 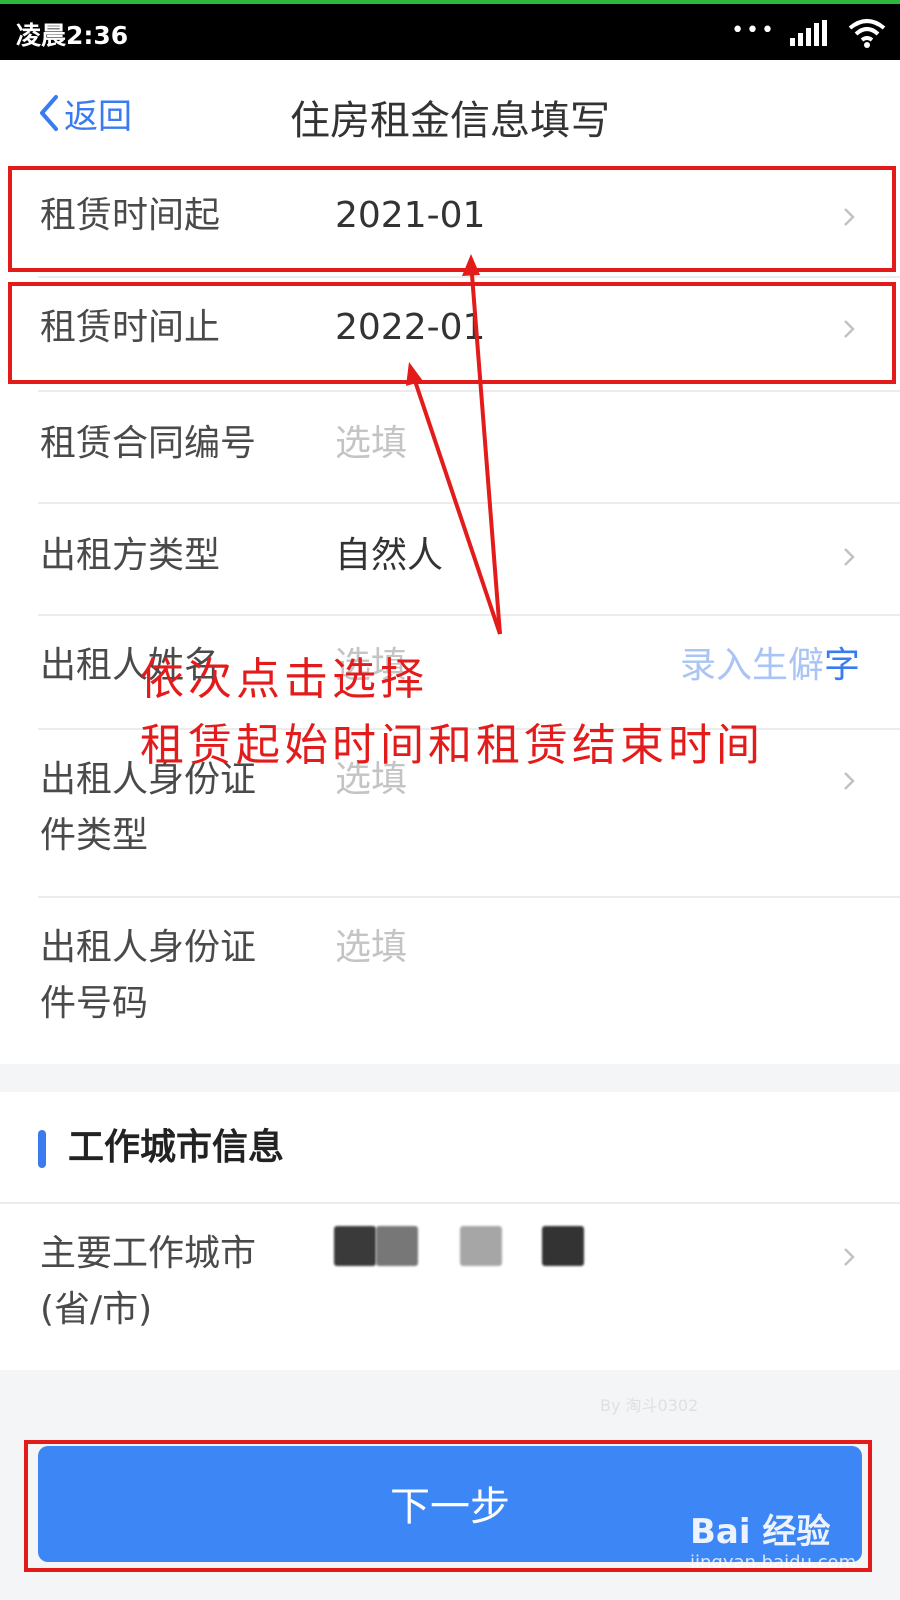 I want to click on status-time: 凌晨2:36, so click(x=72, y=35).